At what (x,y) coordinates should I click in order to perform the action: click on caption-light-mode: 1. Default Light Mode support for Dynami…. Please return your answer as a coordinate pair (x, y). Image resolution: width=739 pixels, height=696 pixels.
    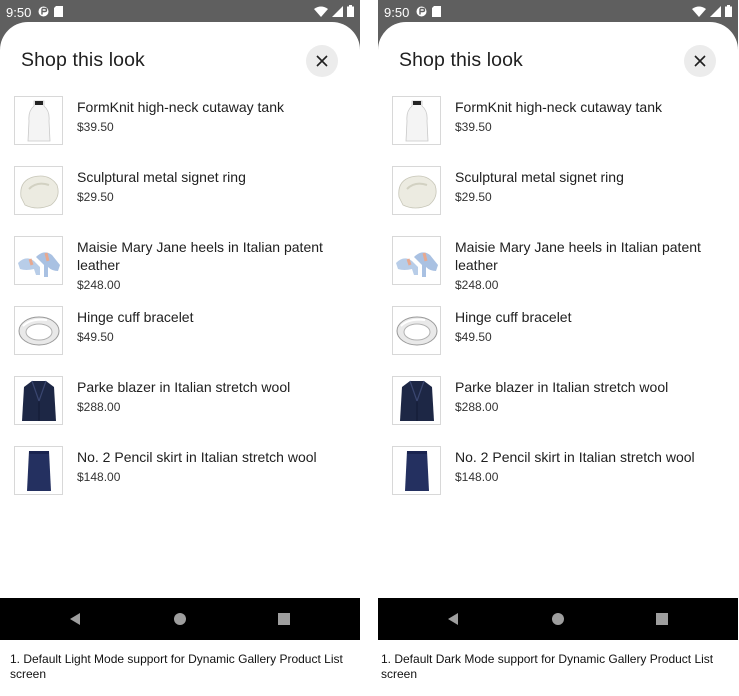
    Looking at the image, I should click on (176, 666).